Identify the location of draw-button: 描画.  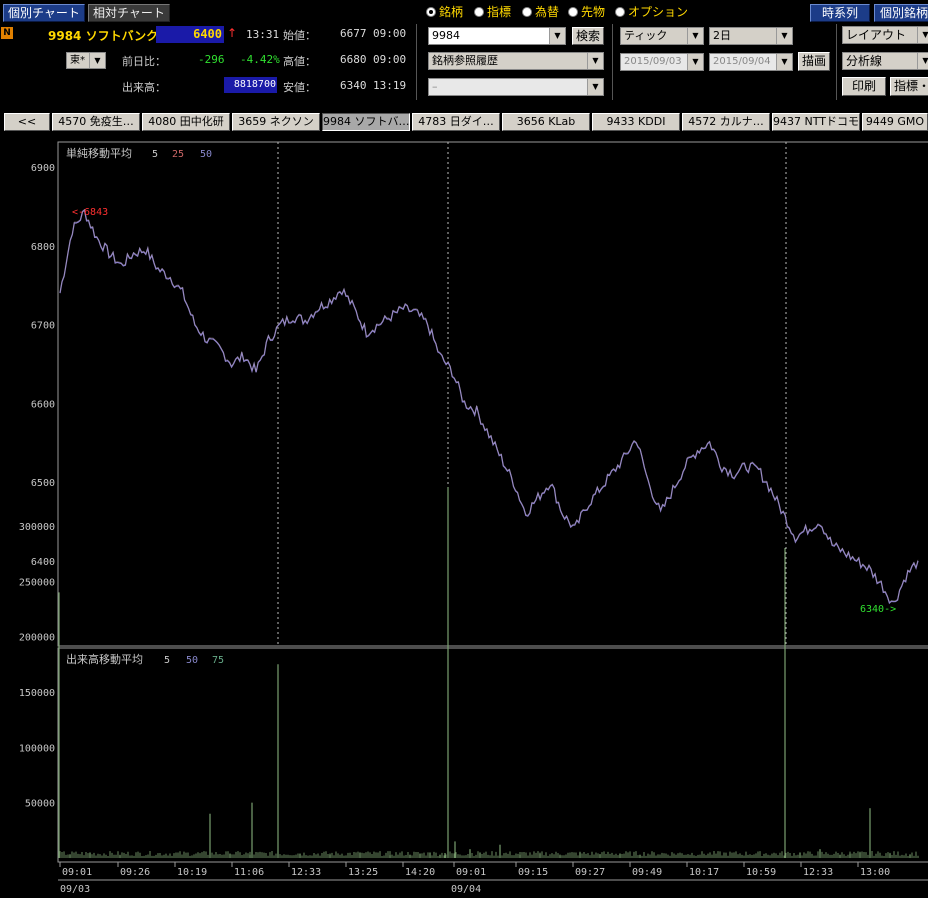
(814, 61).